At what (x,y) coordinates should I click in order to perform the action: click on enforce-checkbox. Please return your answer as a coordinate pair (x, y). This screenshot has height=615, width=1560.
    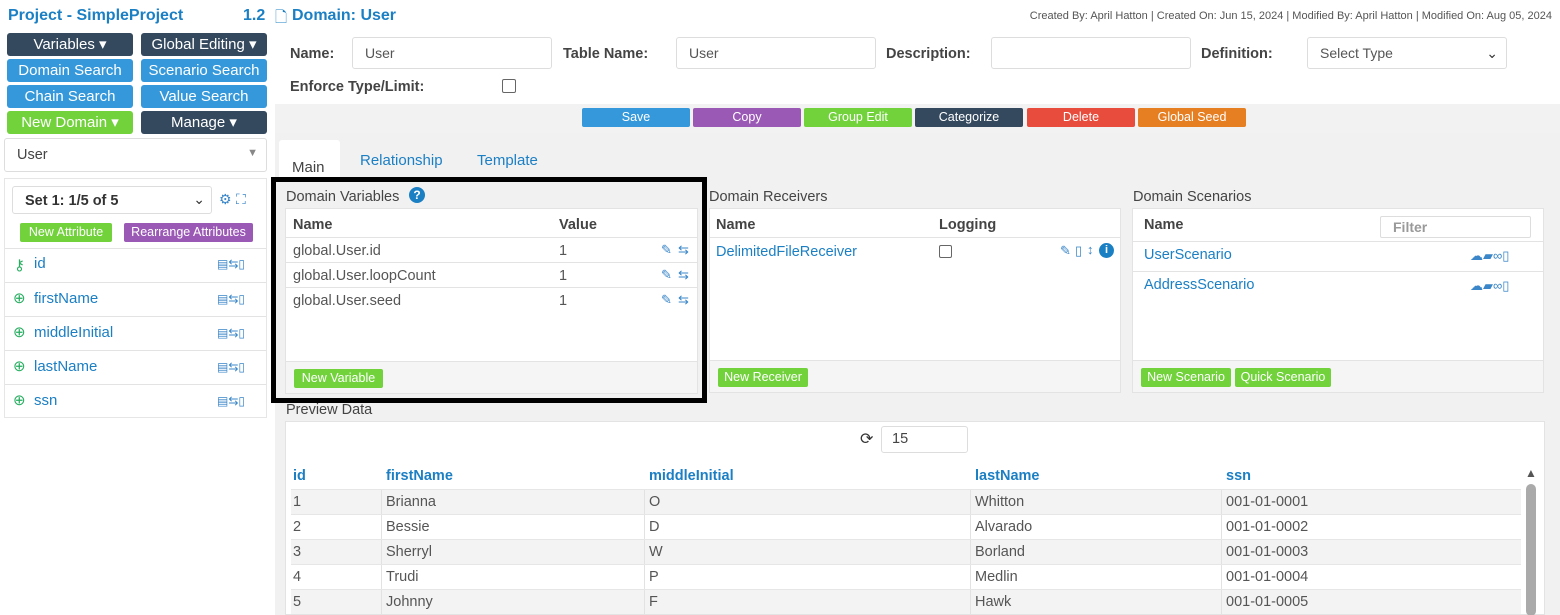
    Looking at the image, I should click on (509, 86).